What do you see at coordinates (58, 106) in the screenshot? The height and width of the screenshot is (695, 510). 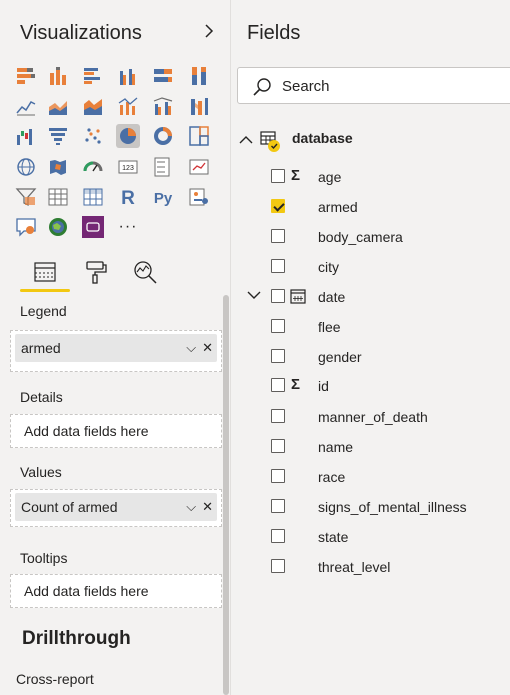 I see `area-chart-icon` at bounding box center [58, 106].